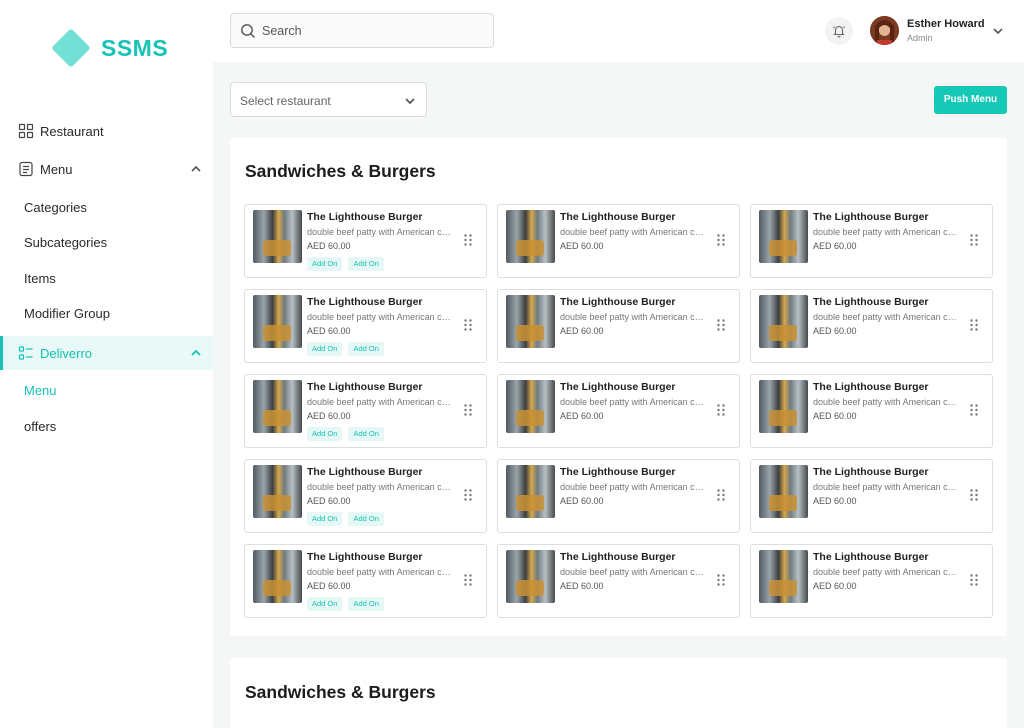  I want to click on menu-section: Sandwiches & Burgers, so click(618, 693).